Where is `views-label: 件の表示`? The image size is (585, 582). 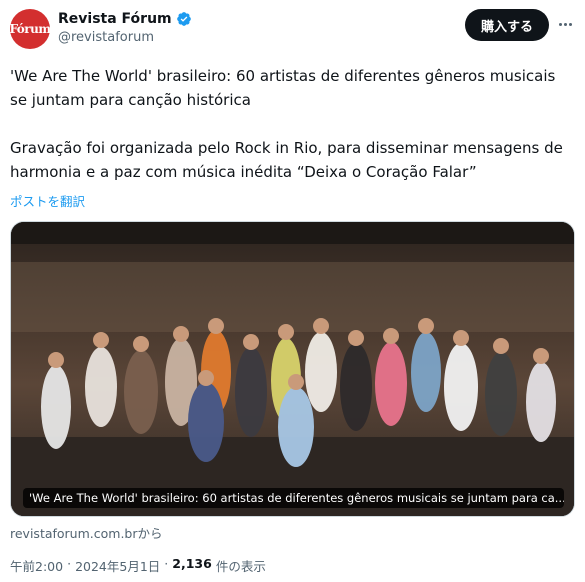
views-label: 件の表示 is located at coordinates (240, 566).